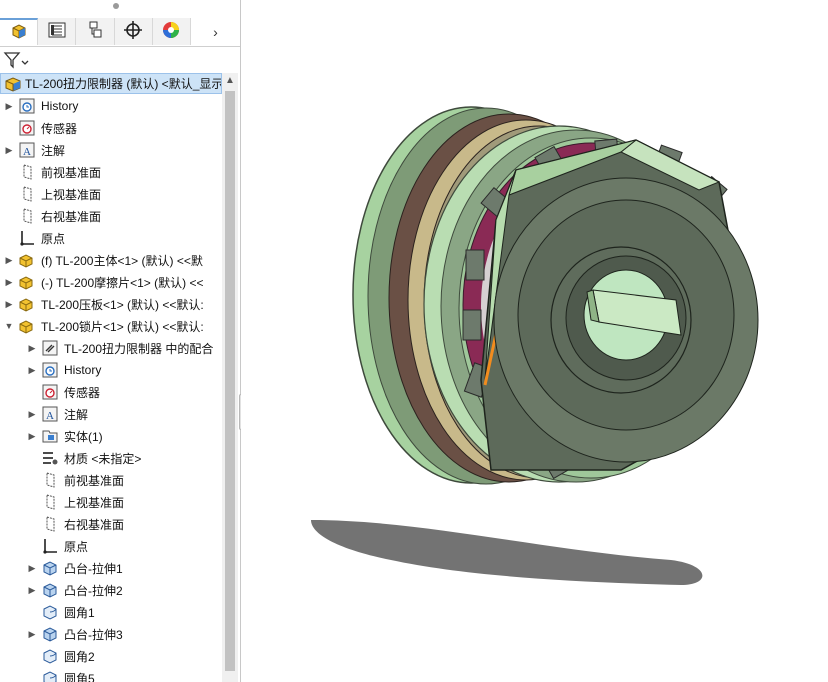  Describe the element at coordinates (230, 80) in the screenshot. I see `scroll-up-arrow: ▲` at that location.